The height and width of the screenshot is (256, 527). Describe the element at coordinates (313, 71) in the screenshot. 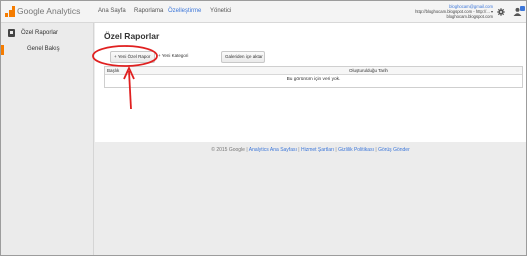

I see `table-header: Başlık Oluşturulduğu Tarih` at that location.